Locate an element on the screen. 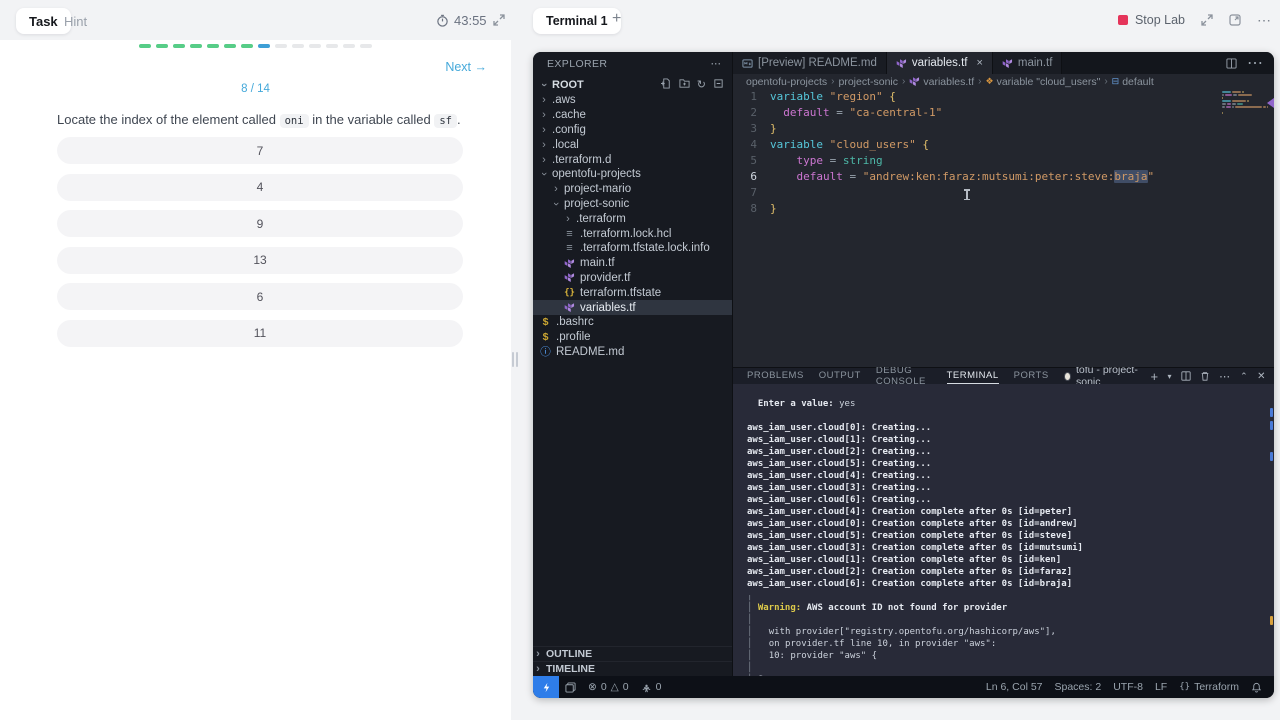 The width and height of the screenshot is (1280, 720). breadcrumb-item: opentofu-projects is located at coordinates (786, 82).